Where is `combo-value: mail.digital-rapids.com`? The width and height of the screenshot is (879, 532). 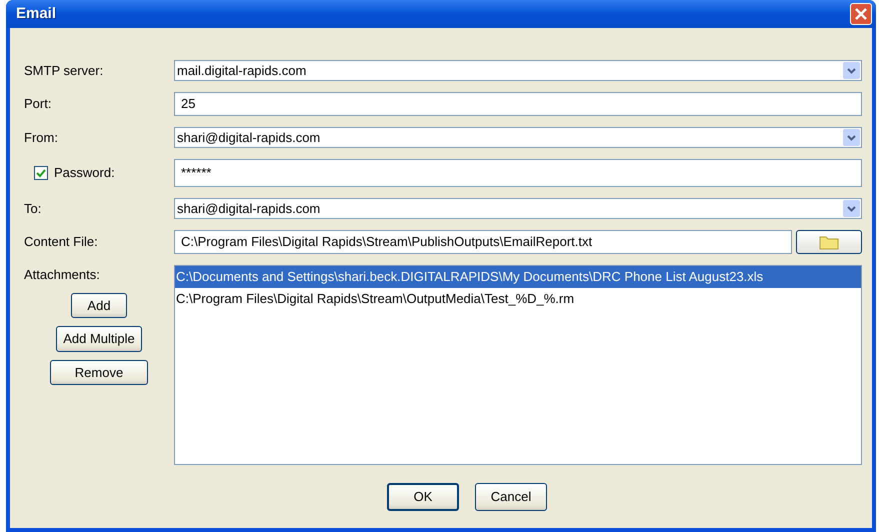 combo-value: mail.digital-rapids.com is located at coordinates (241, 71).